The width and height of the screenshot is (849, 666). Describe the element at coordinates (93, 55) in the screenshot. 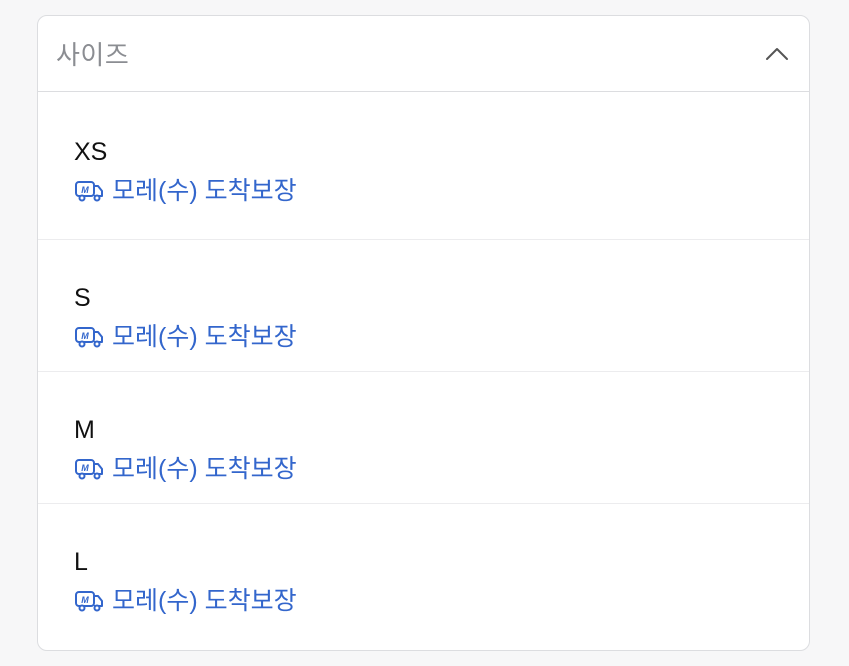

I see `size-dropdown-placeholder: 사이즈` at that location.